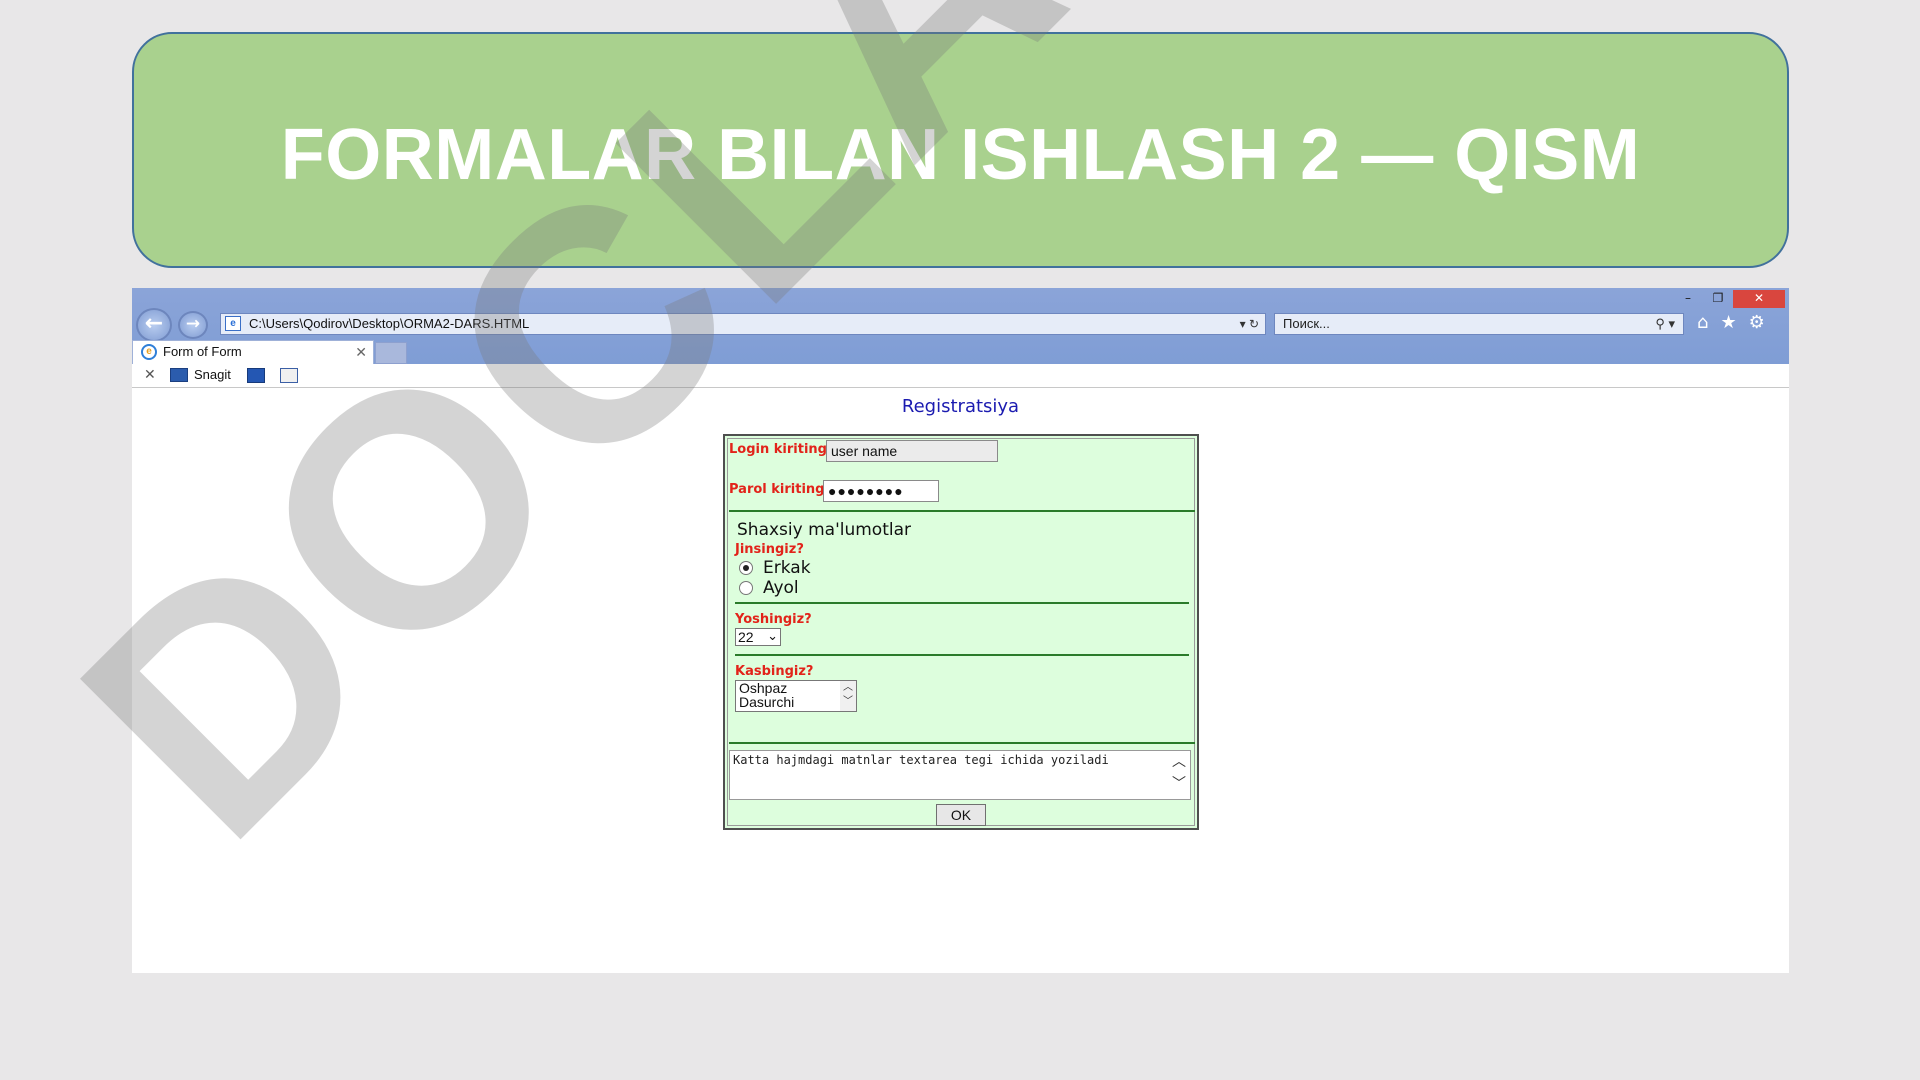  I want to click on password-label: Parol kiriting:, so click(779, 489).